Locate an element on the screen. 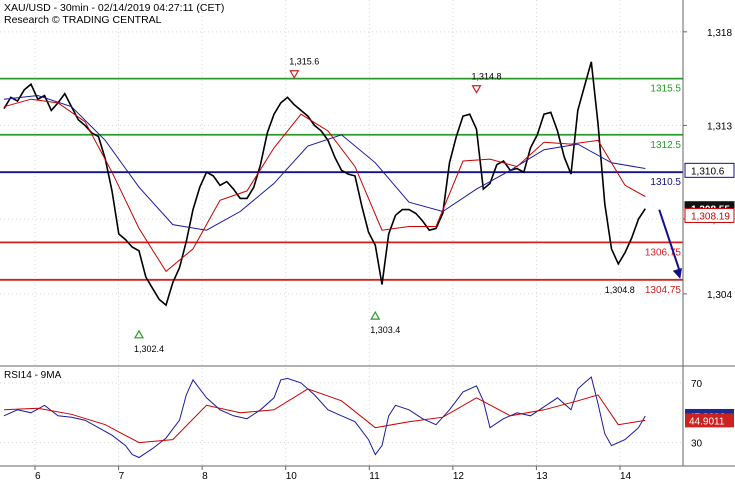  time-tick-label: 10 is located at coordinates (292, 475).